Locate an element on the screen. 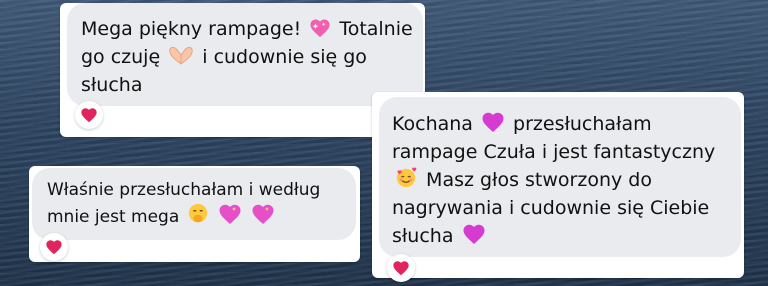  message-text: Właśnie przesłuchałam i według is located at coordinates (184, 190).